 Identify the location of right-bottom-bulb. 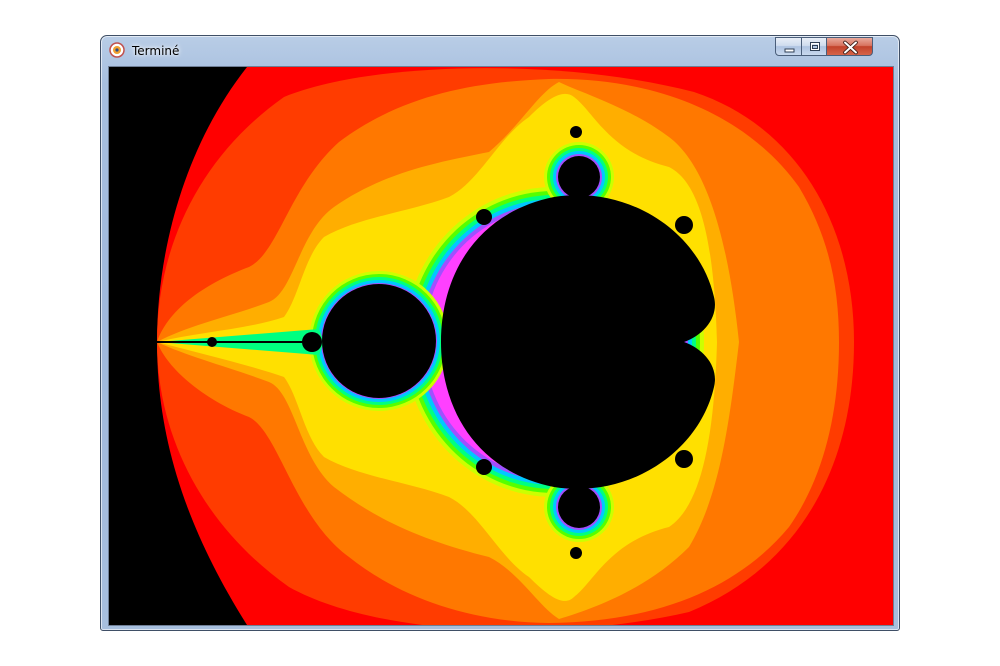
(684, 459).